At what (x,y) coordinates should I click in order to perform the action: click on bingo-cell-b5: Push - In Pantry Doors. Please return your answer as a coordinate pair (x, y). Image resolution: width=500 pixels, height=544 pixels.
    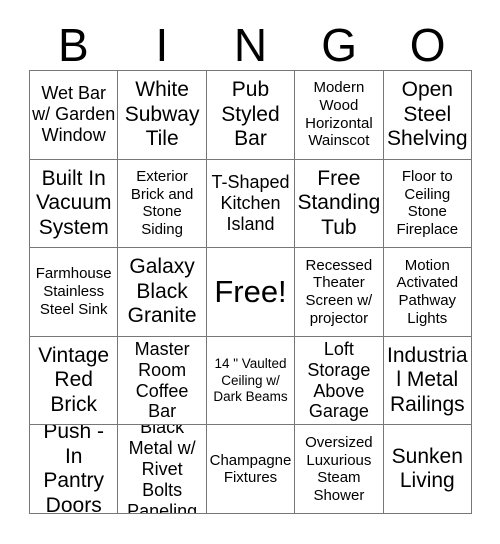
    Looking at the image, I should click on (74, 469).